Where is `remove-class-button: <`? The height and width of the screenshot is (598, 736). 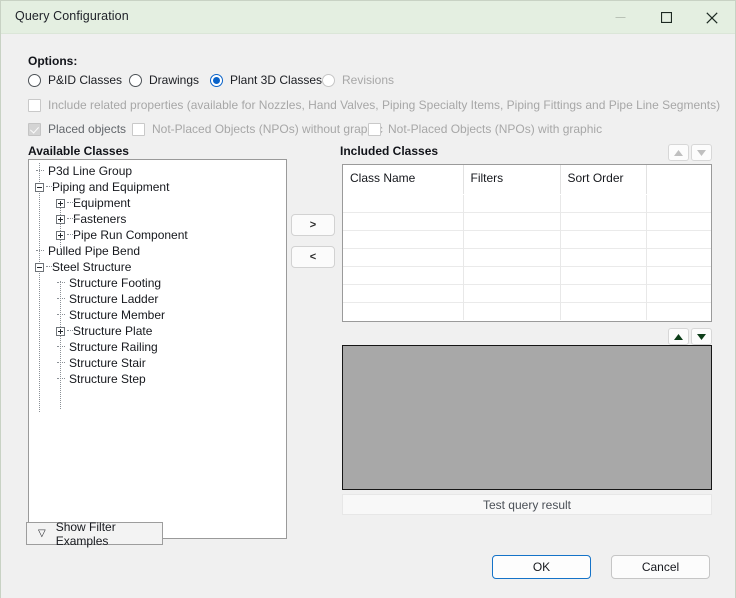
remove-class-button: < is located at coordinates (313, 257).